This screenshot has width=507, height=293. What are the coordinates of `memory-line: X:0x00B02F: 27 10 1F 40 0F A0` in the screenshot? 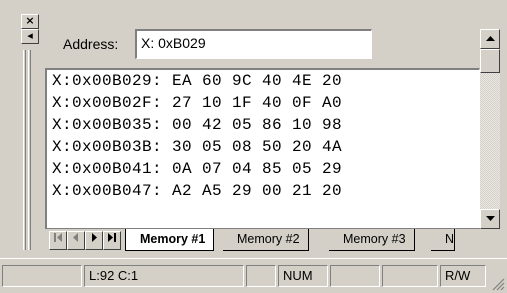 It's located at (263, 103).